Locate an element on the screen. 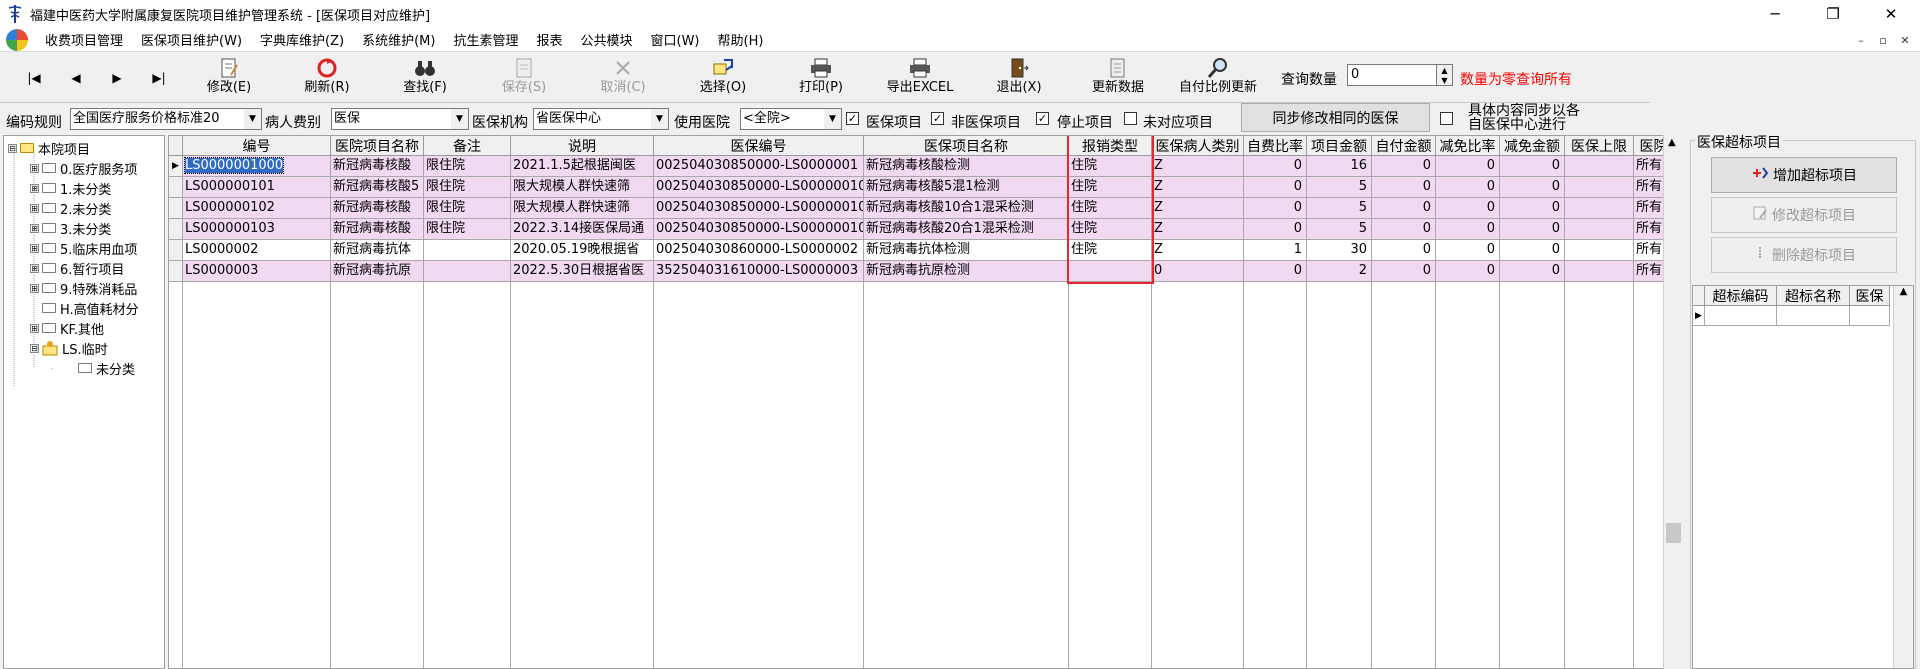 This screenshot has height=669, width=1920. menu-insurance-maintenance: 医保项目维护(W) is located at coordinates (191, 39).